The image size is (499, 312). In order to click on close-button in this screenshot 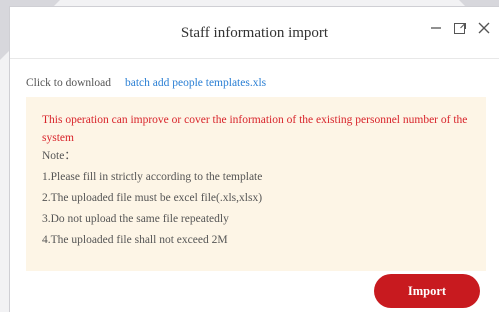, I will do `click(484, 28)`.